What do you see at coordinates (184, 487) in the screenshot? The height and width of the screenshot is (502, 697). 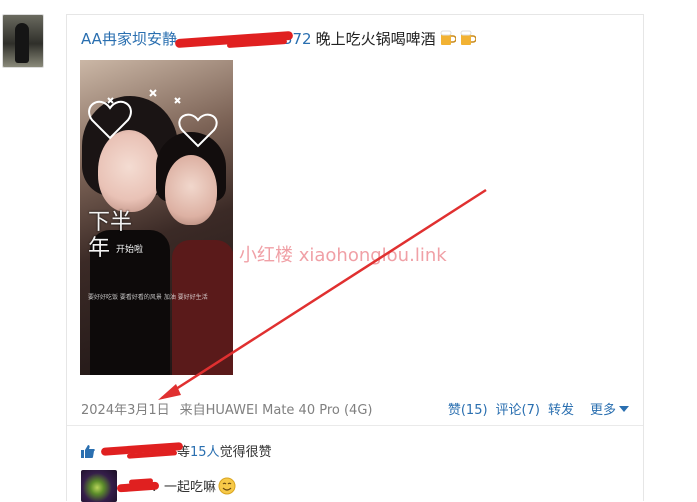 I see `comment-body: ：一起吃嘛` at bounding box center [184, 487].